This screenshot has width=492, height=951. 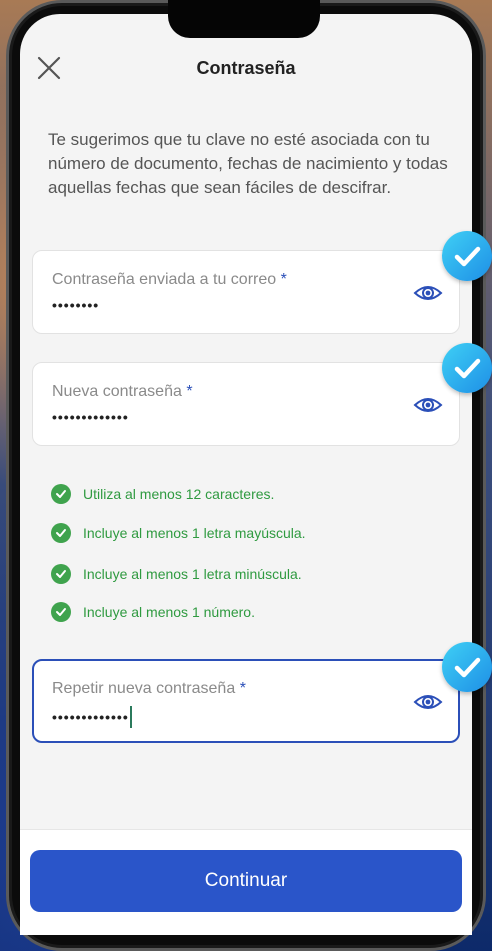 I want to click on phone-notch, so click(x=244, y=19).